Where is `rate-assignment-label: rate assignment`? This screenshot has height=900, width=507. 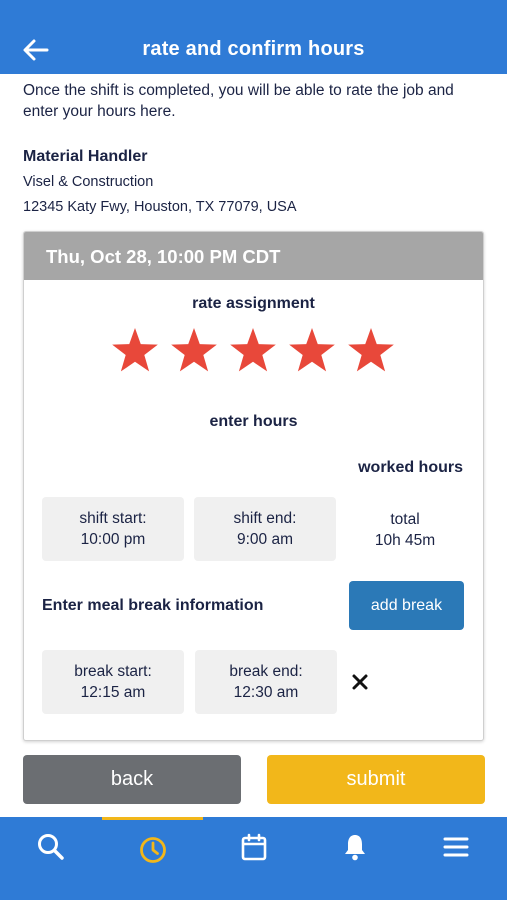
rate-assignment-label: rate assignment is located at coordinates (253, 303).